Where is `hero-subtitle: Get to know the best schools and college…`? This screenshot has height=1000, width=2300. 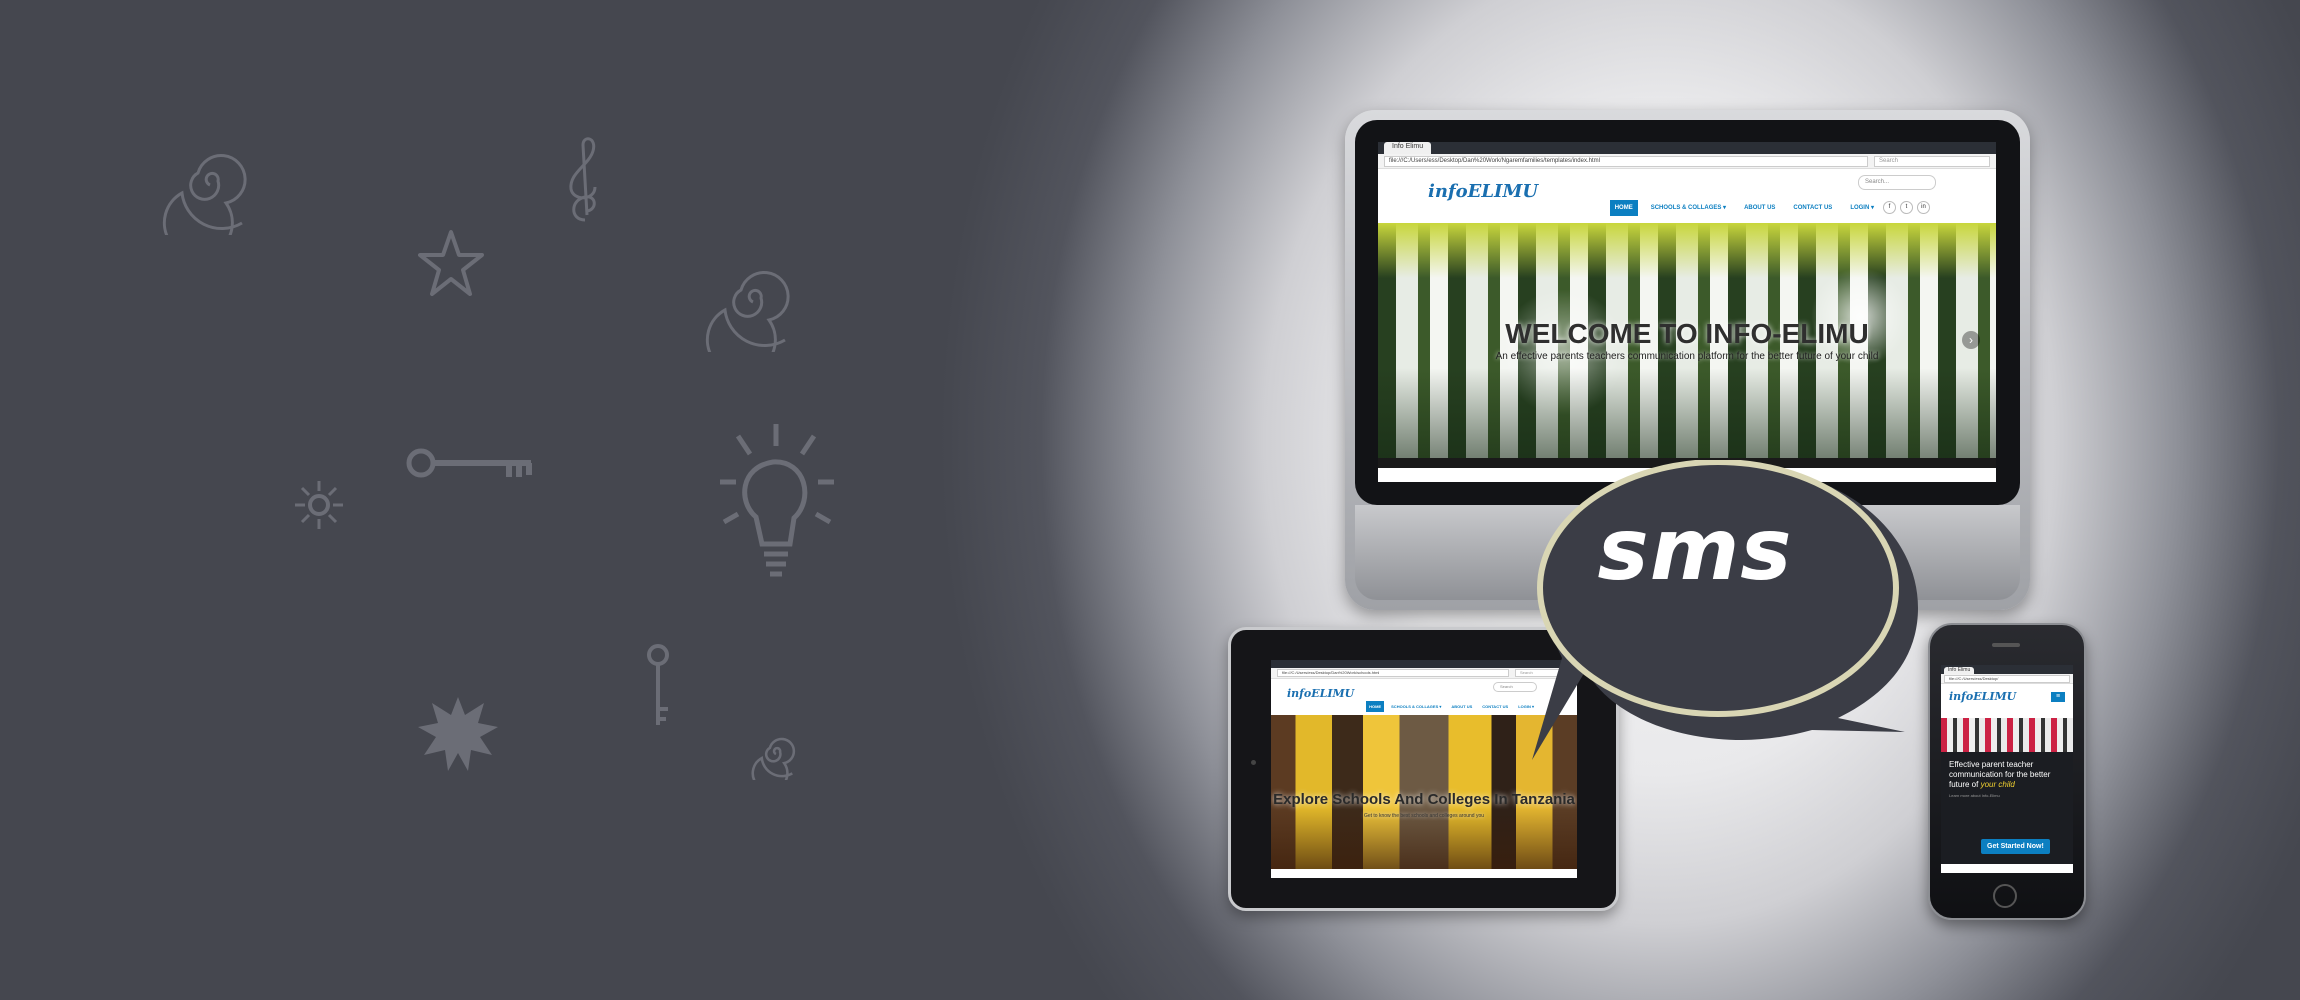
hero-subtitle: Get to know the best schools and college… is located at coordinates (1424, 816).